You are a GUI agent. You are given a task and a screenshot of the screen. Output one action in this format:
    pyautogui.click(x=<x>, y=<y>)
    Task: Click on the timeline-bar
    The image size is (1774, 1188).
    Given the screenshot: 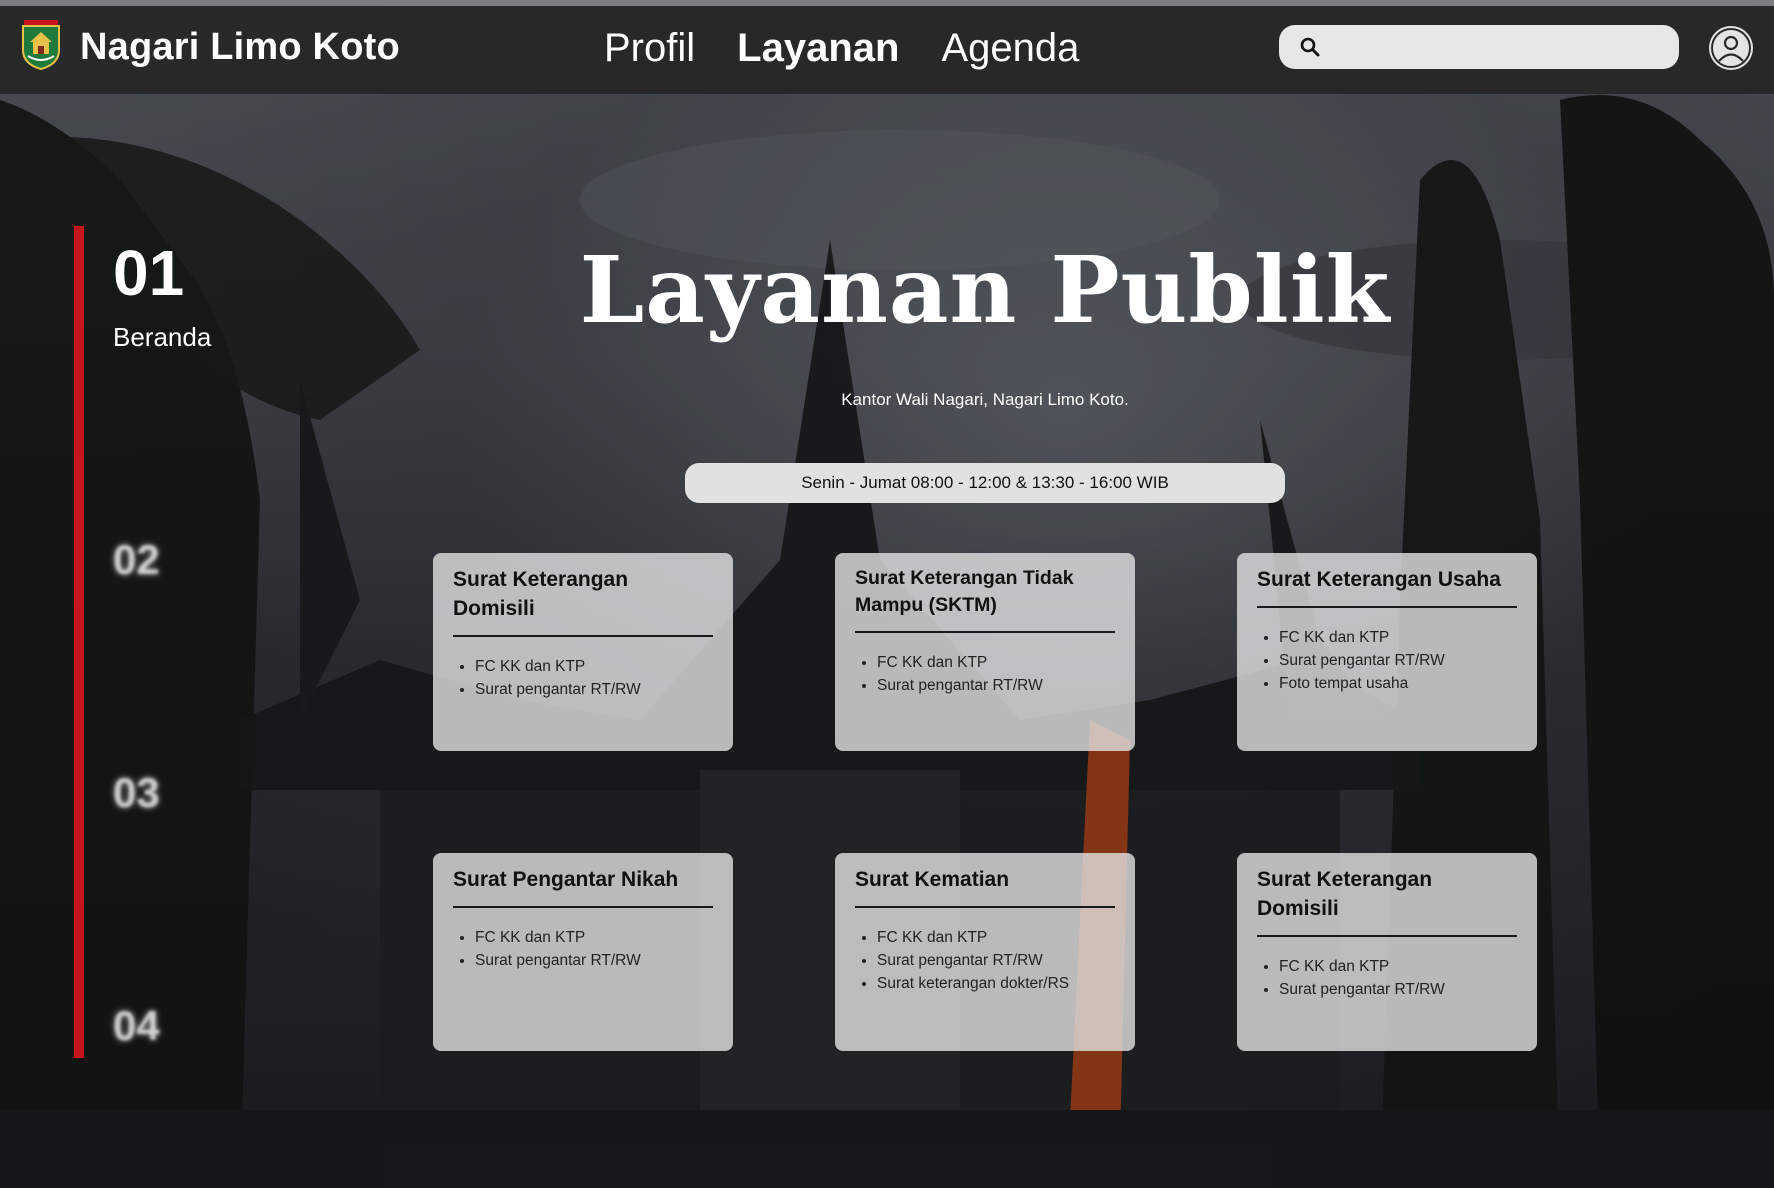 What is the action you would take?
    pyautogui.click(x=79, y=642)
    